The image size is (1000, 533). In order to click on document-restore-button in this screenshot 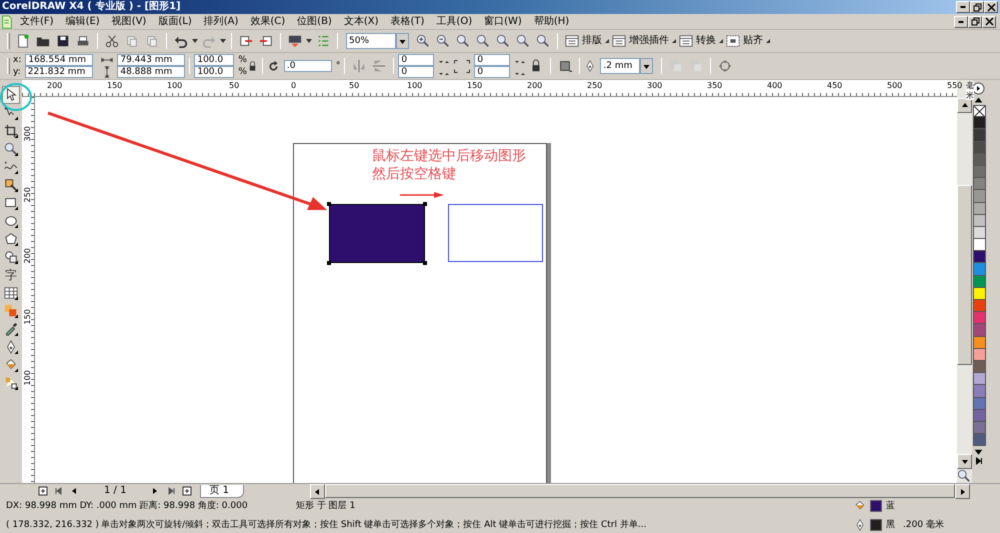, I will do `click(975, 22)`.